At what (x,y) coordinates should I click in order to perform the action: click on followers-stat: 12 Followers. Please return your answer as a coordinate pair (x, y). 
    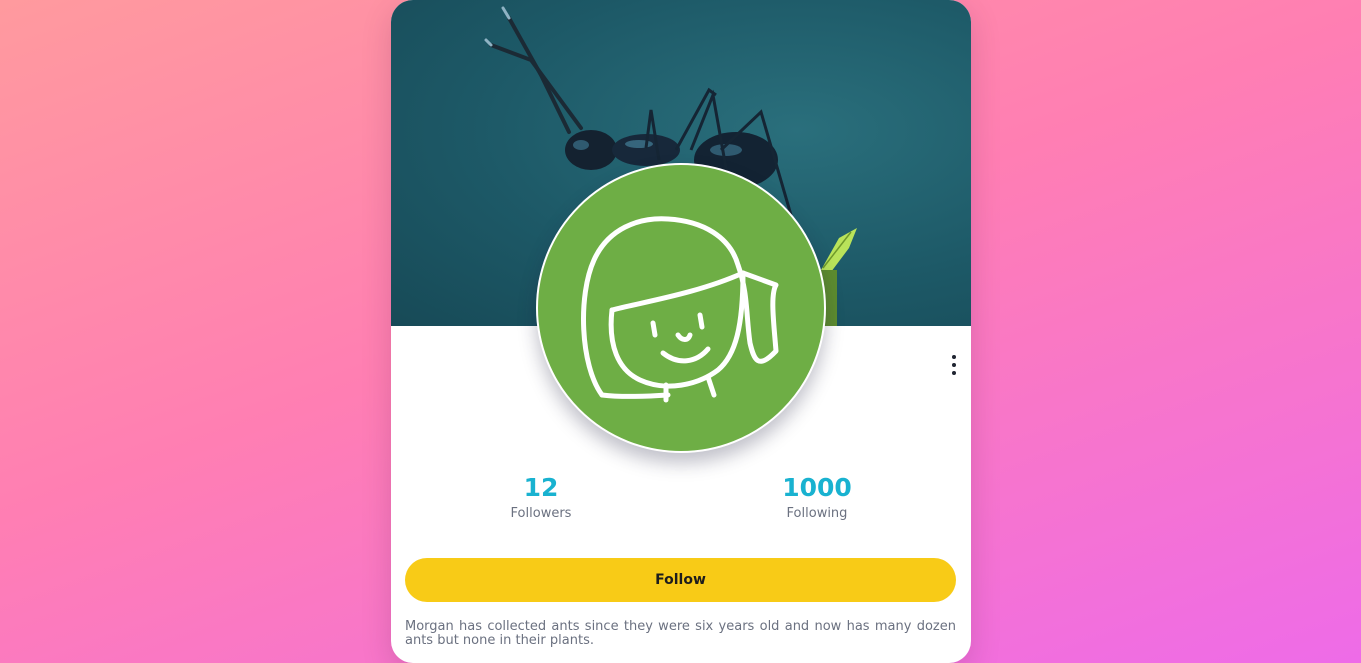
    Looking at the image, I should click on (541, 496).